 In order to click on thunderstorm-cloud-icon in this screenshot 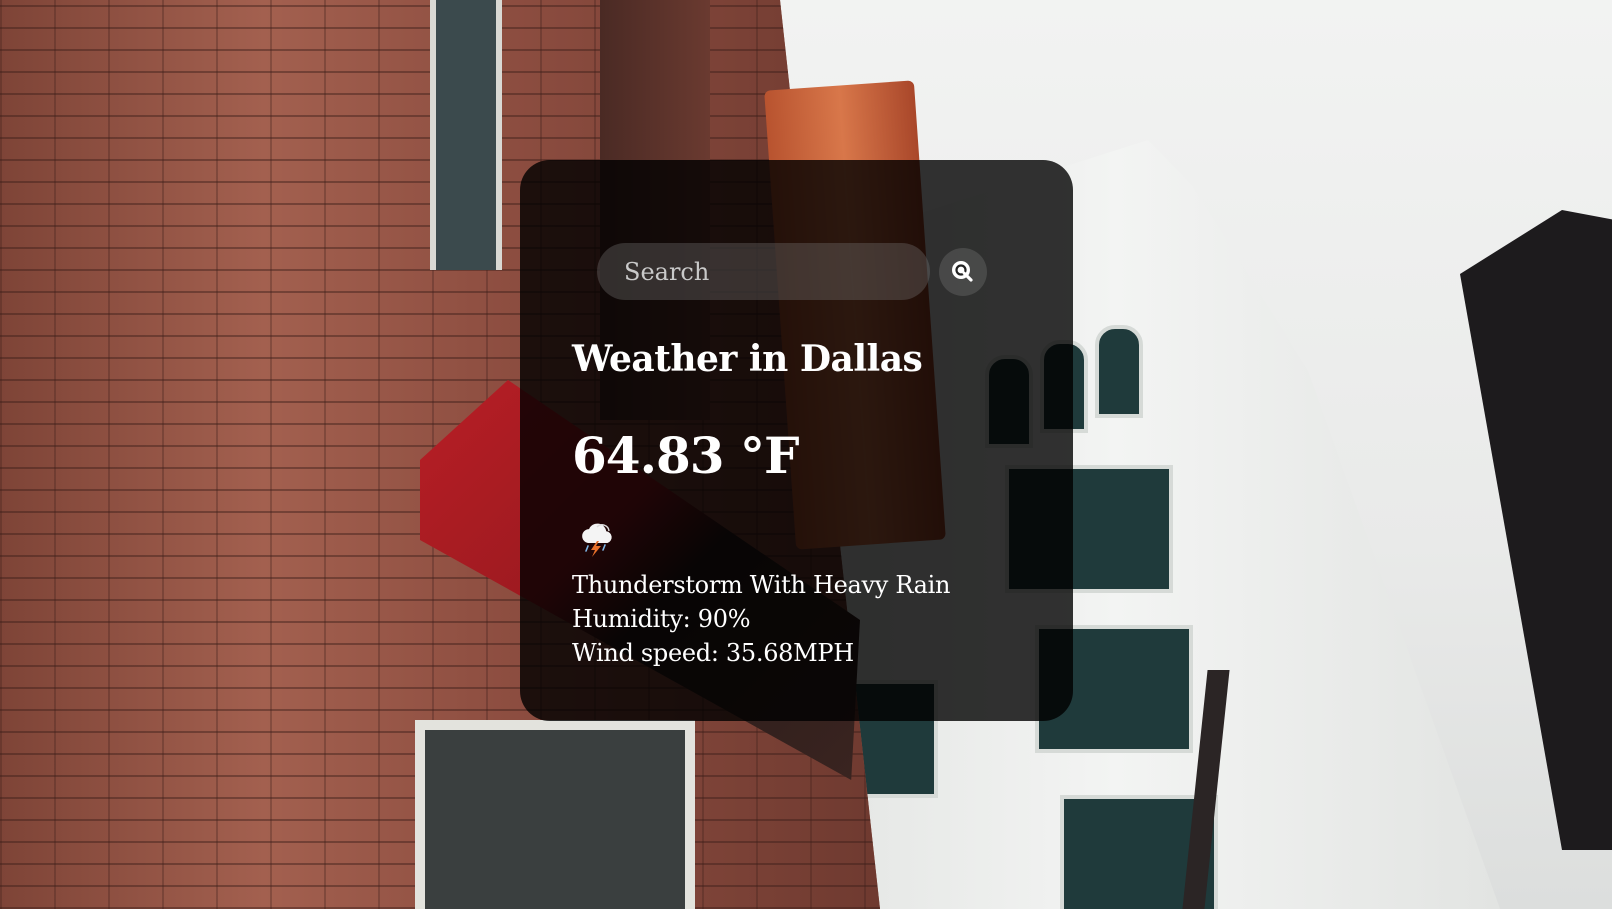, I will do `click(598, 537)`.